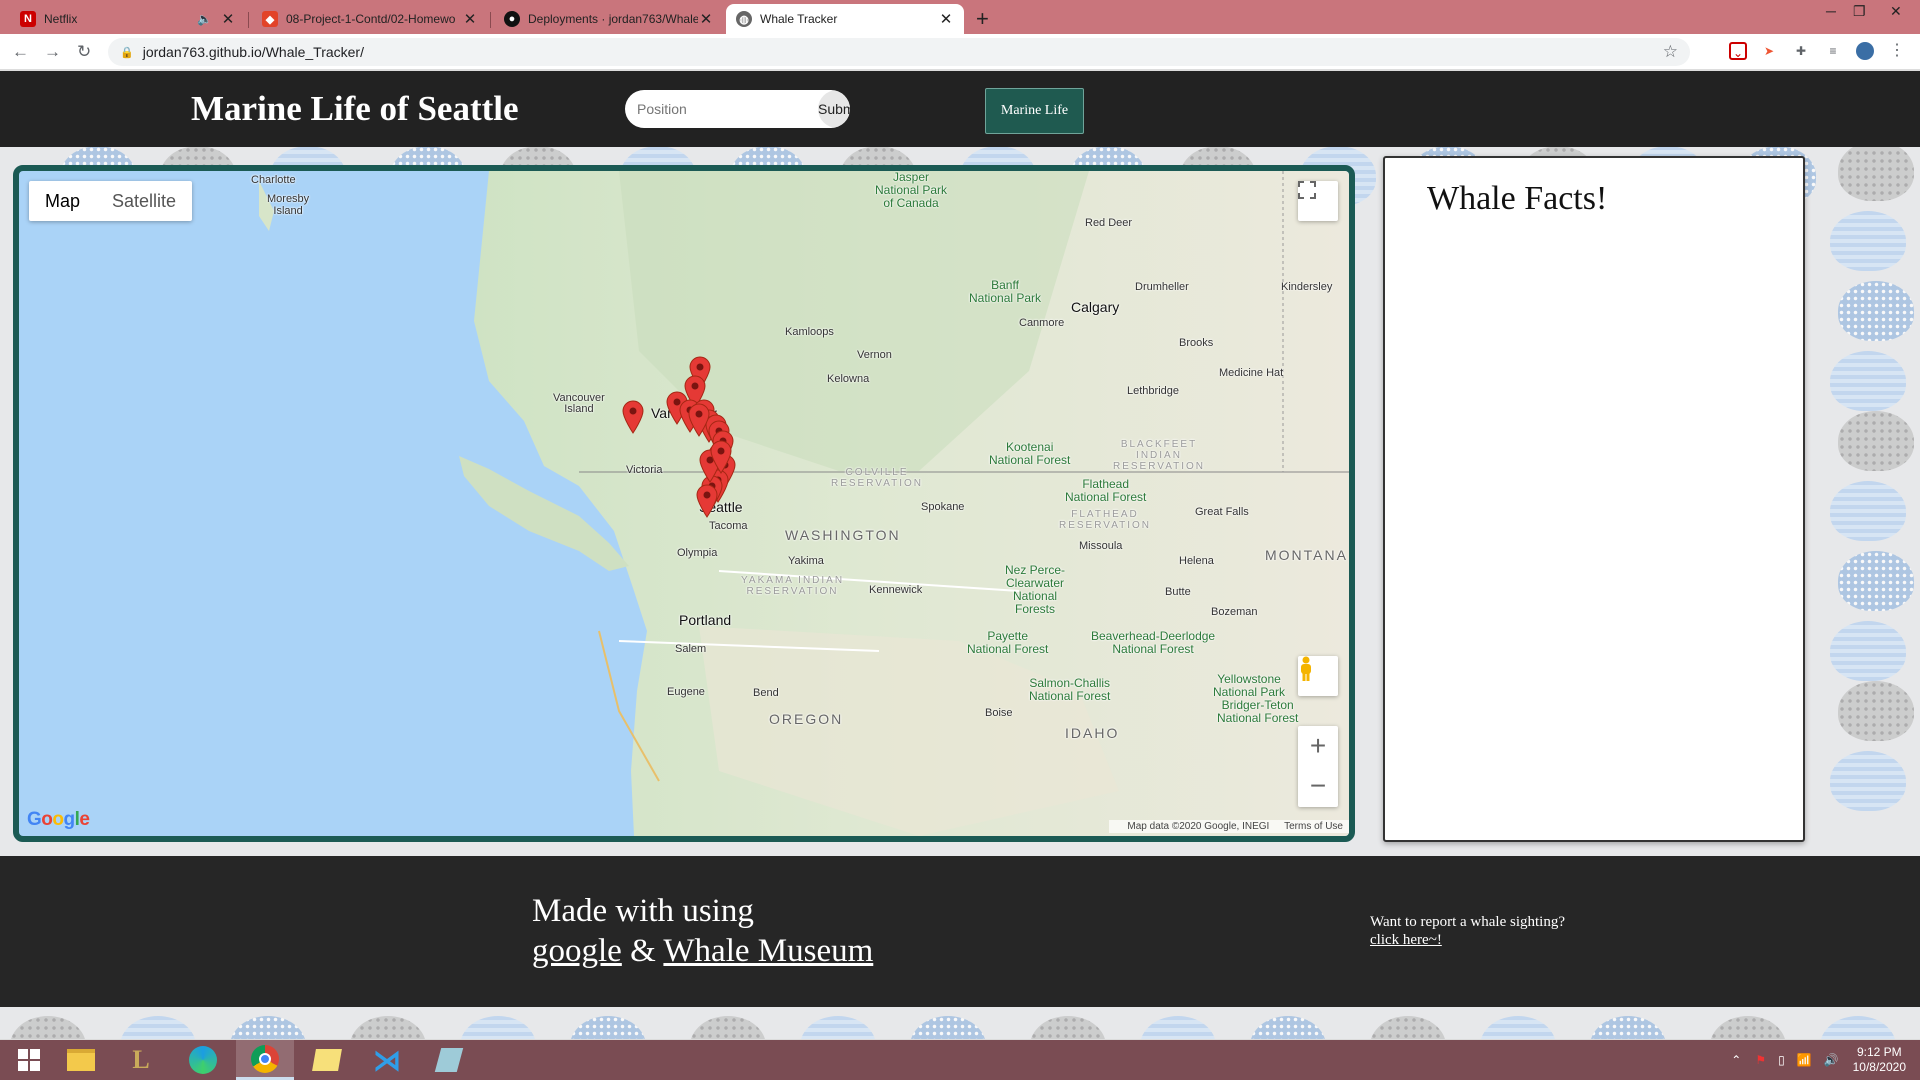 The width and height of the screenshot is (1920, 1080). Describe the element at coordinates (270, 19) in the screenshot. I see `gitlab-icon: ◆` at that location.